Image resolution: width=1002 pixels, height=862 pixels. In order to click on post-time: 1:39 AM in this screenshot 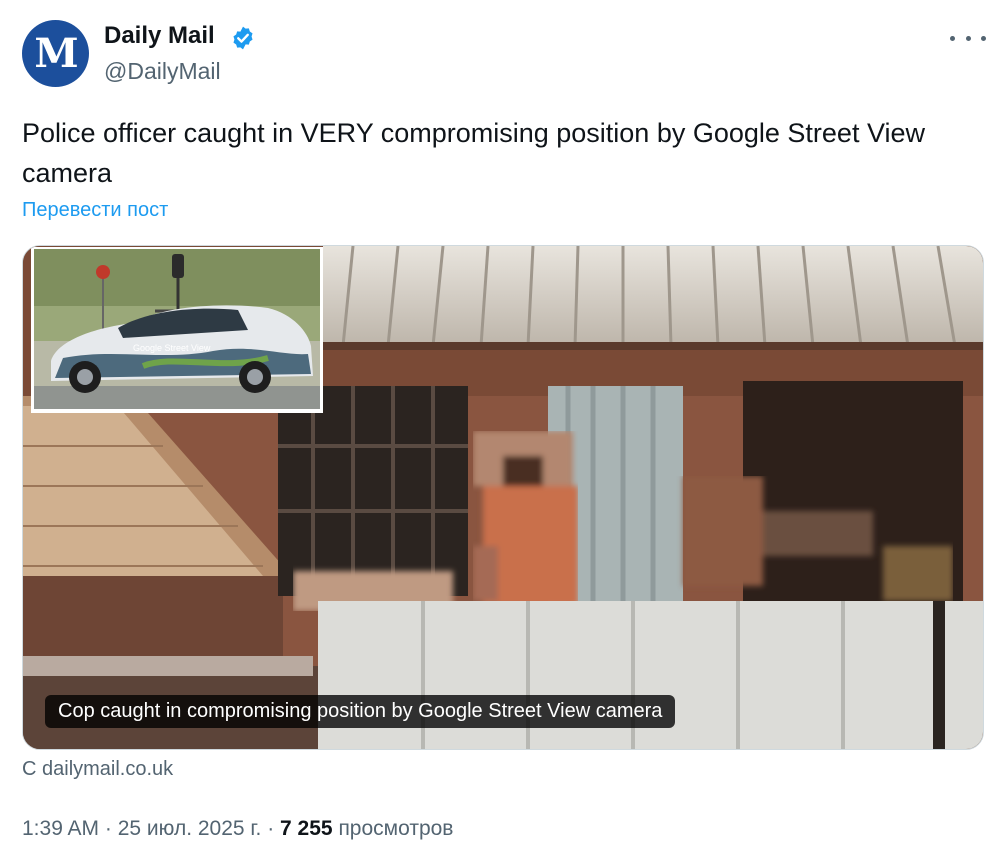, I will do `click(60, 828)`.